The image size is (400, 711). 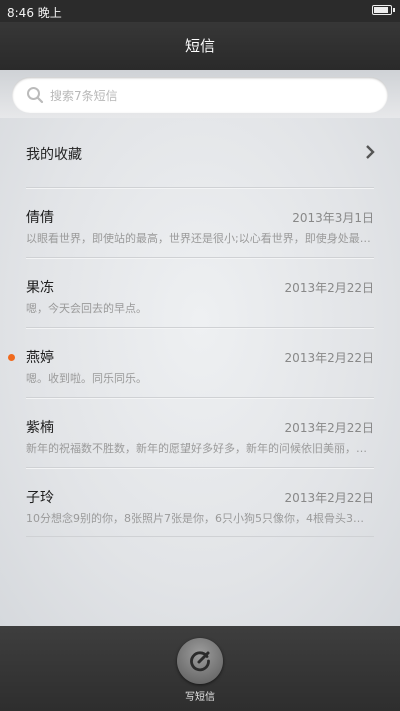 I want to click on chevron-right-icon, so click(x=370, y=152).